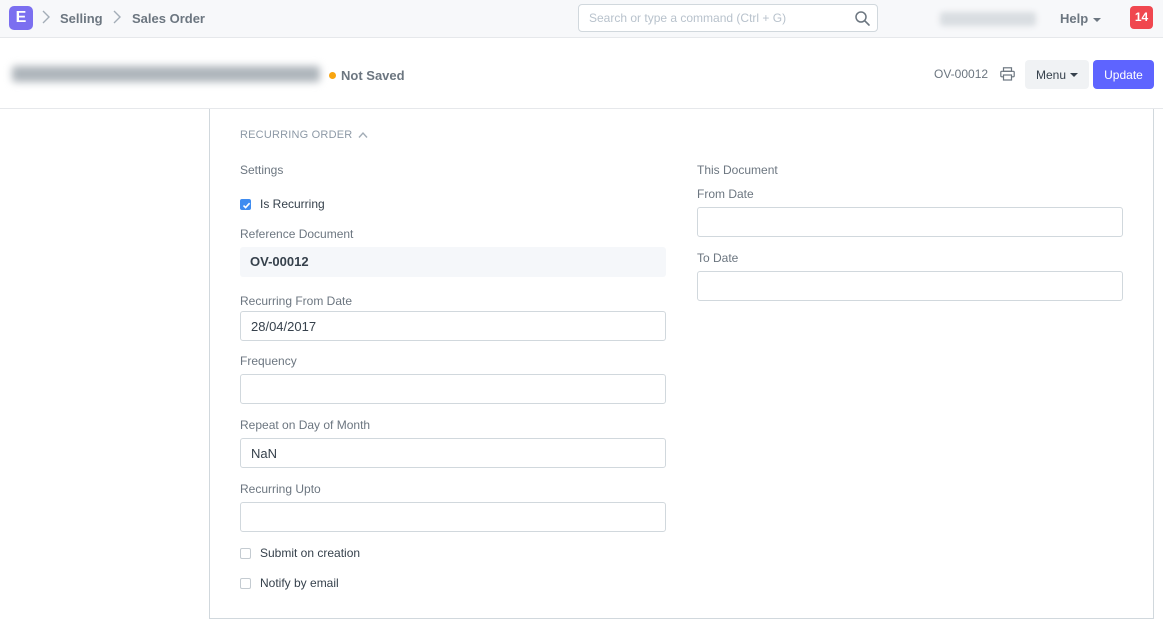  What do you see at coordinates (280, 489) in the screenshot?
I see `recurring-upto-label: Recurring Upto` at bounding box center [280, 489].